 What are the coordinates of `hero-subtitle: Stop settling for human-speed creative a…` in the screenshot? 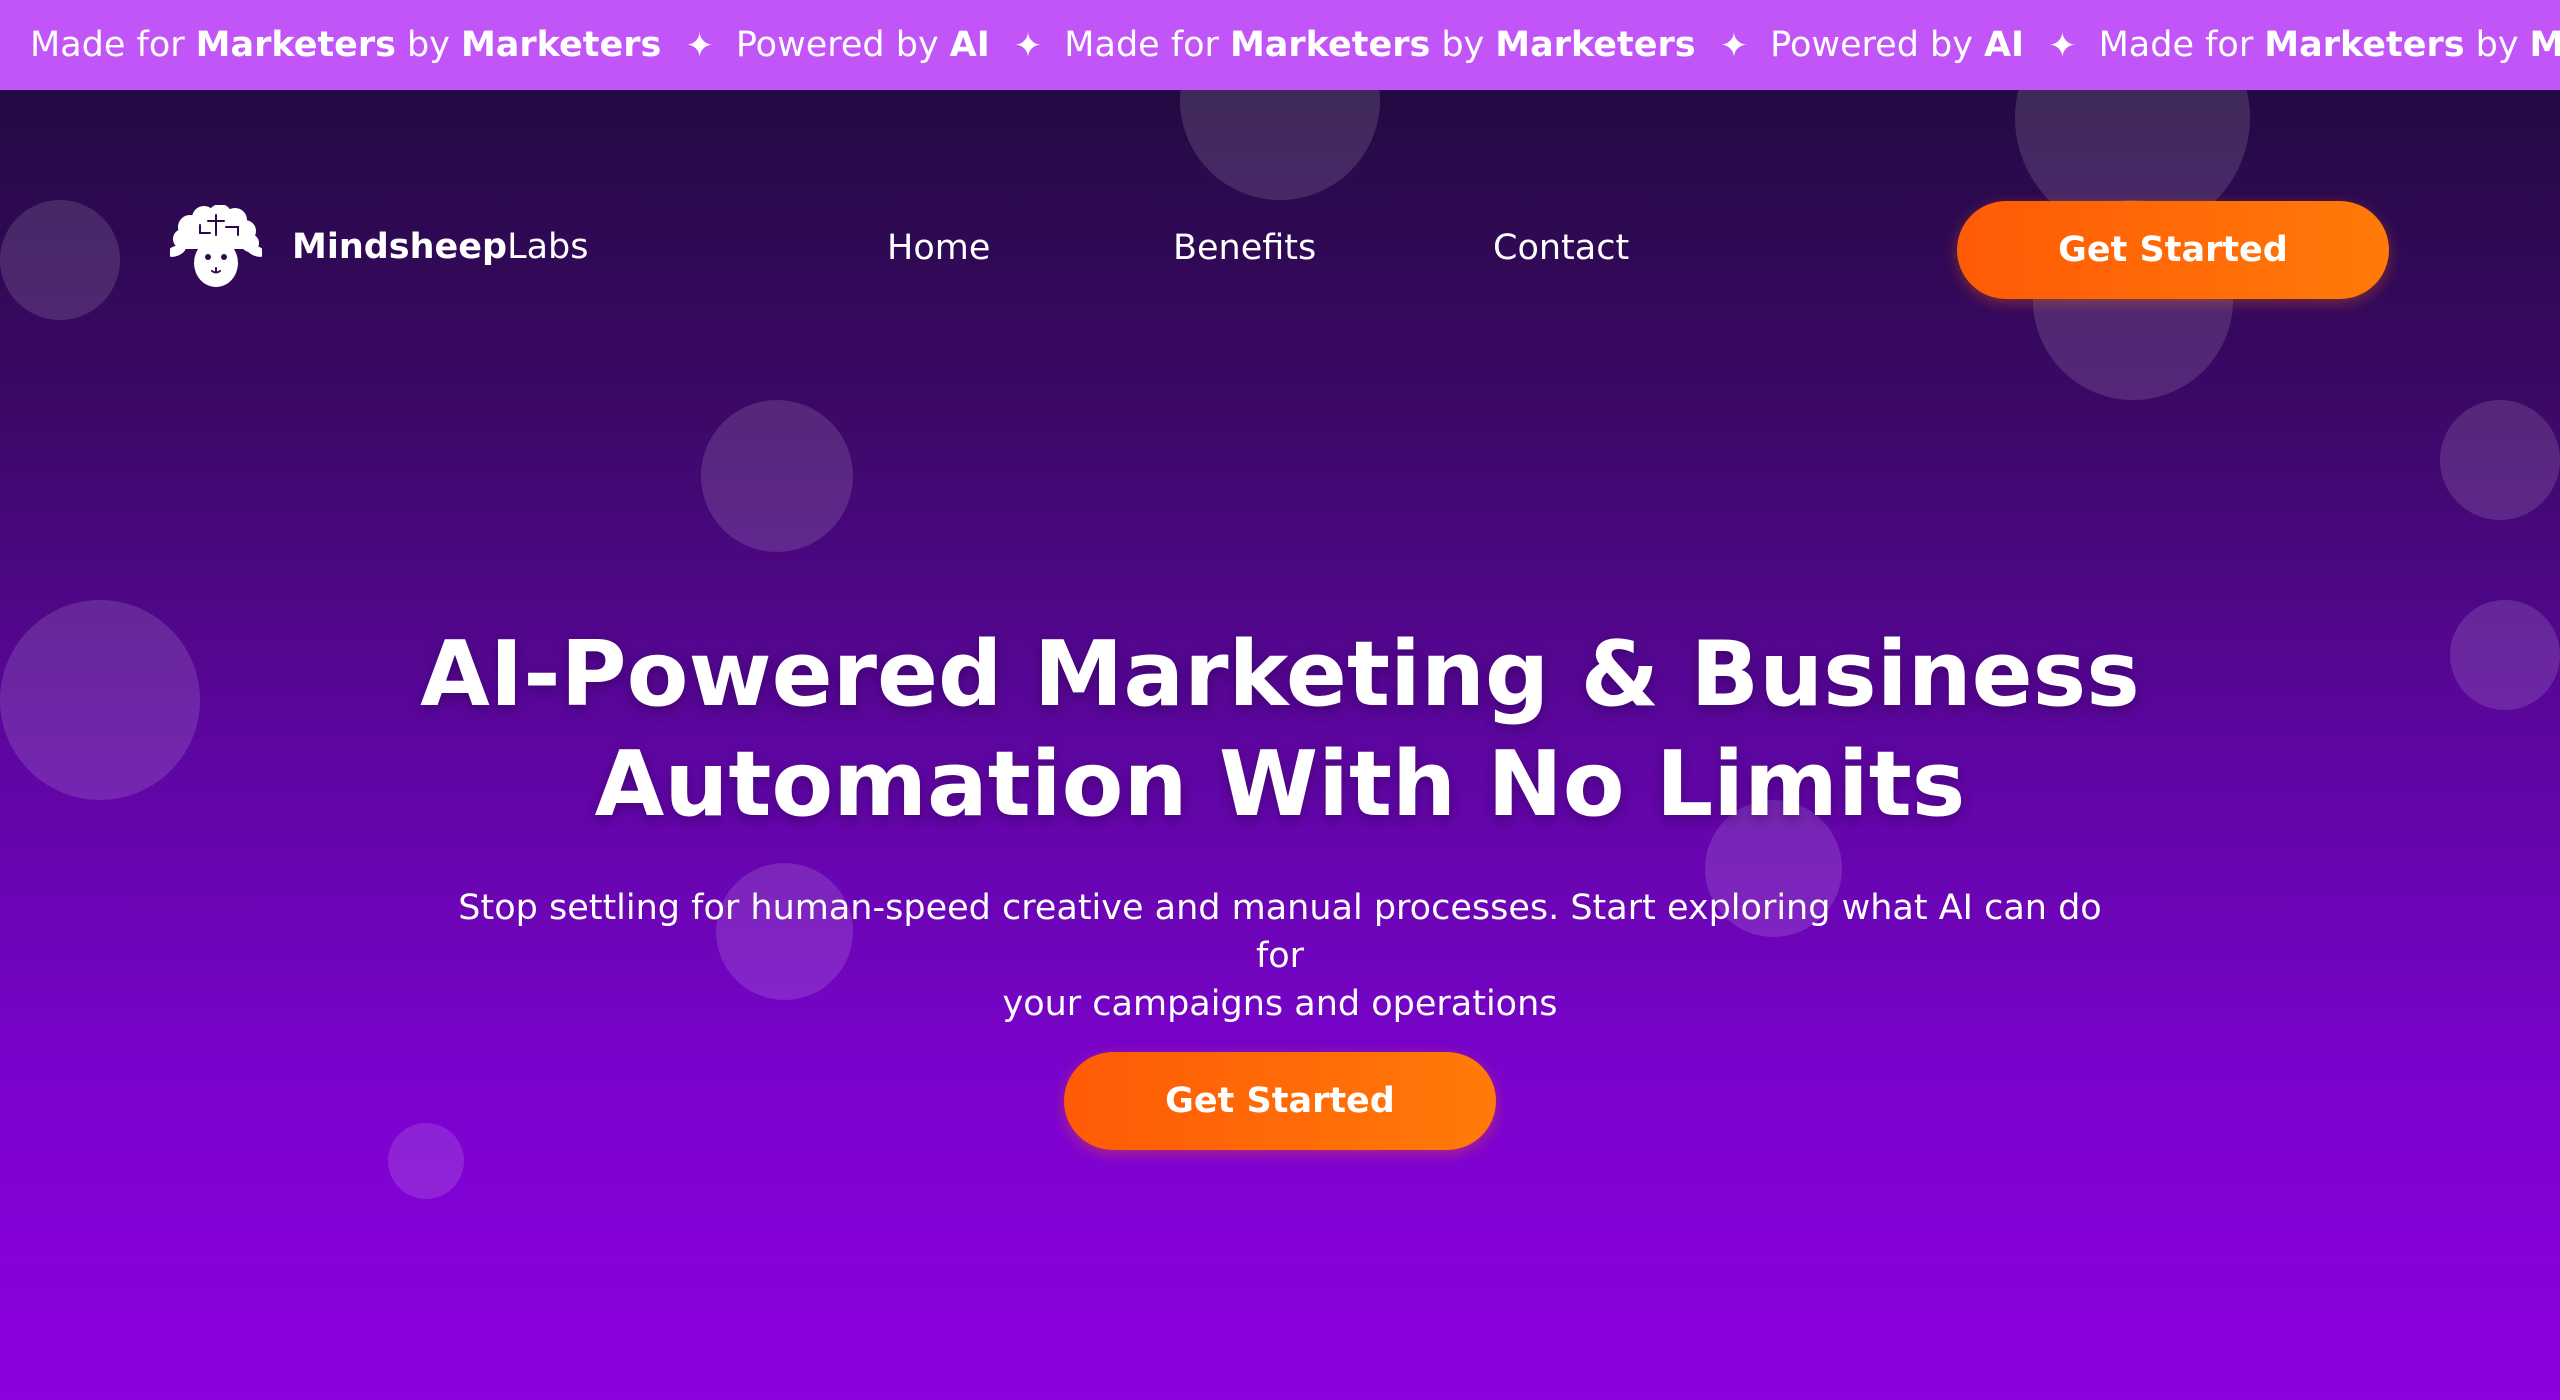 It's located at (1280, 956).